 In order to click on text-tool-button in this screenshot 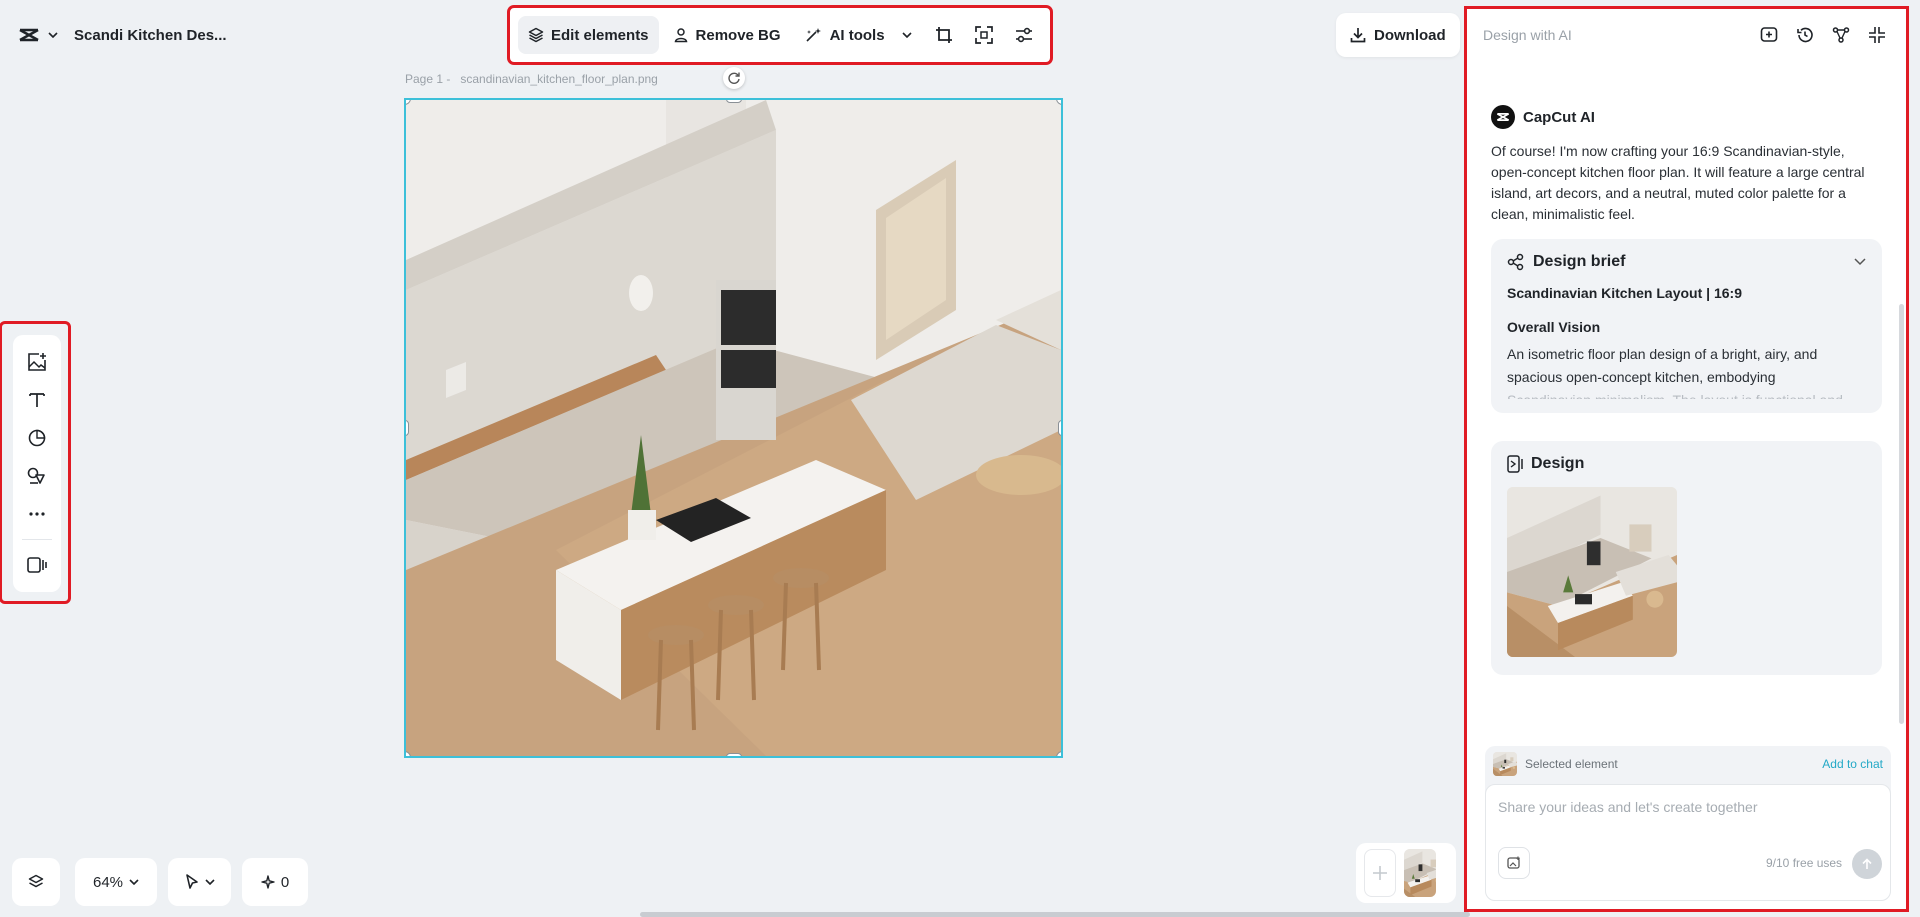, I will do `click(37, 400)`.